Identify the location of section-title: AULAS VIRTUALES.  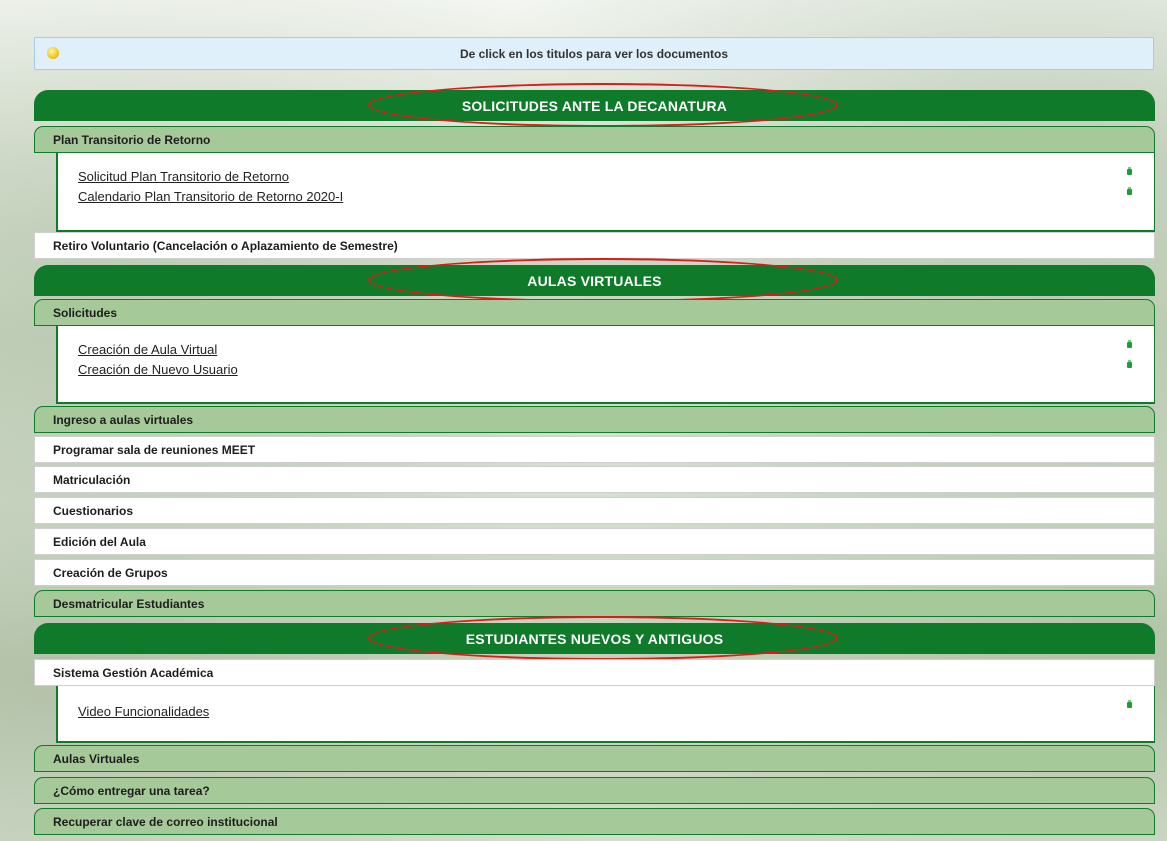
(594, 280).